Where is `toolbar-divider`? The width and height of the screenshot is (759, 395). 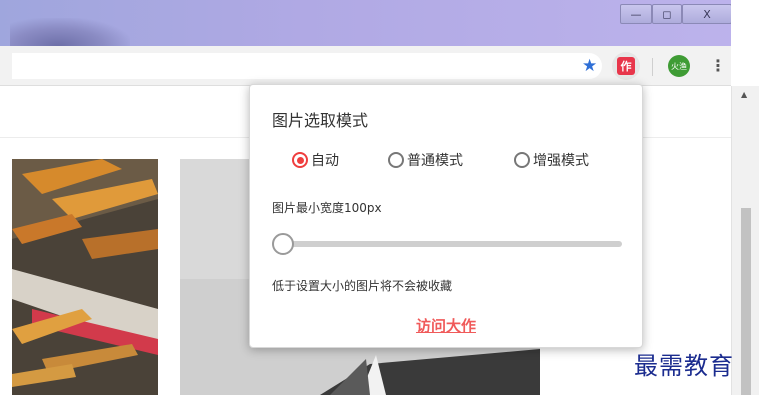
toolbar-divider is located at coordinates (652, 67).